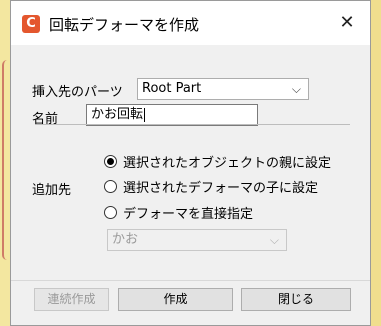 The height and width of the screenshot is (326, 381). I want to click on radio-direct-specify: デフォーマを直接指定, so click(178, 212).